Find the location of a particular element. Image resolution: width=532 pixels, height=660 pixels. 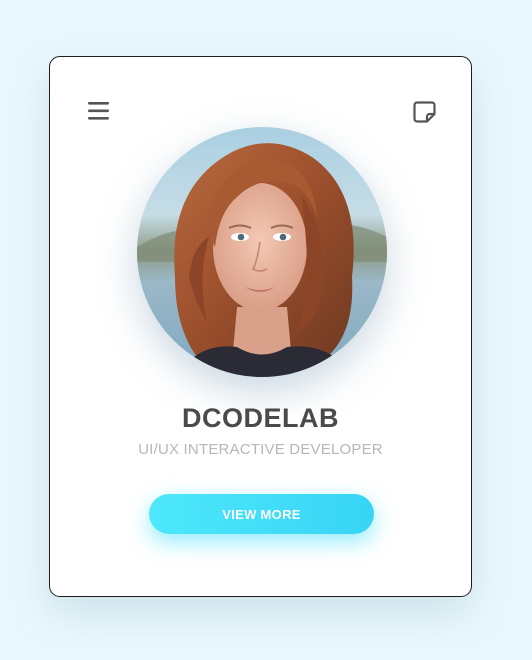

hamburger-menu-icon is located at coordinates (99, 111).